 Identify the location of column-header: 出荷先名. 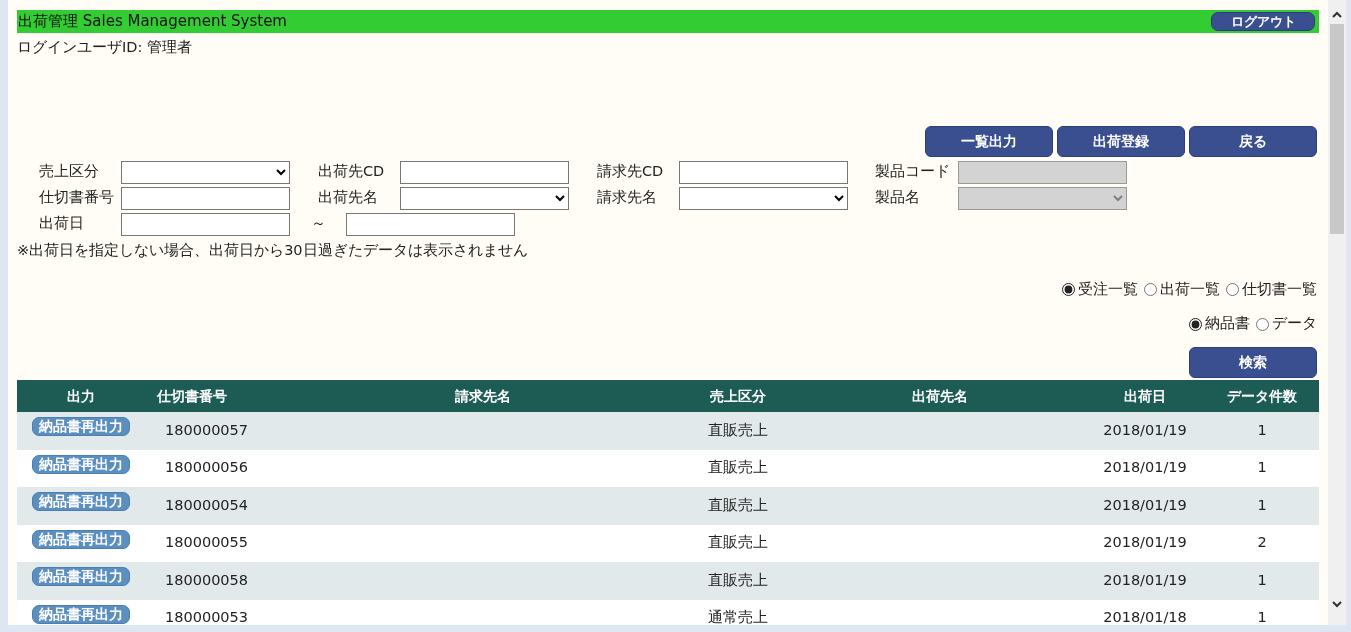
(940, 396).